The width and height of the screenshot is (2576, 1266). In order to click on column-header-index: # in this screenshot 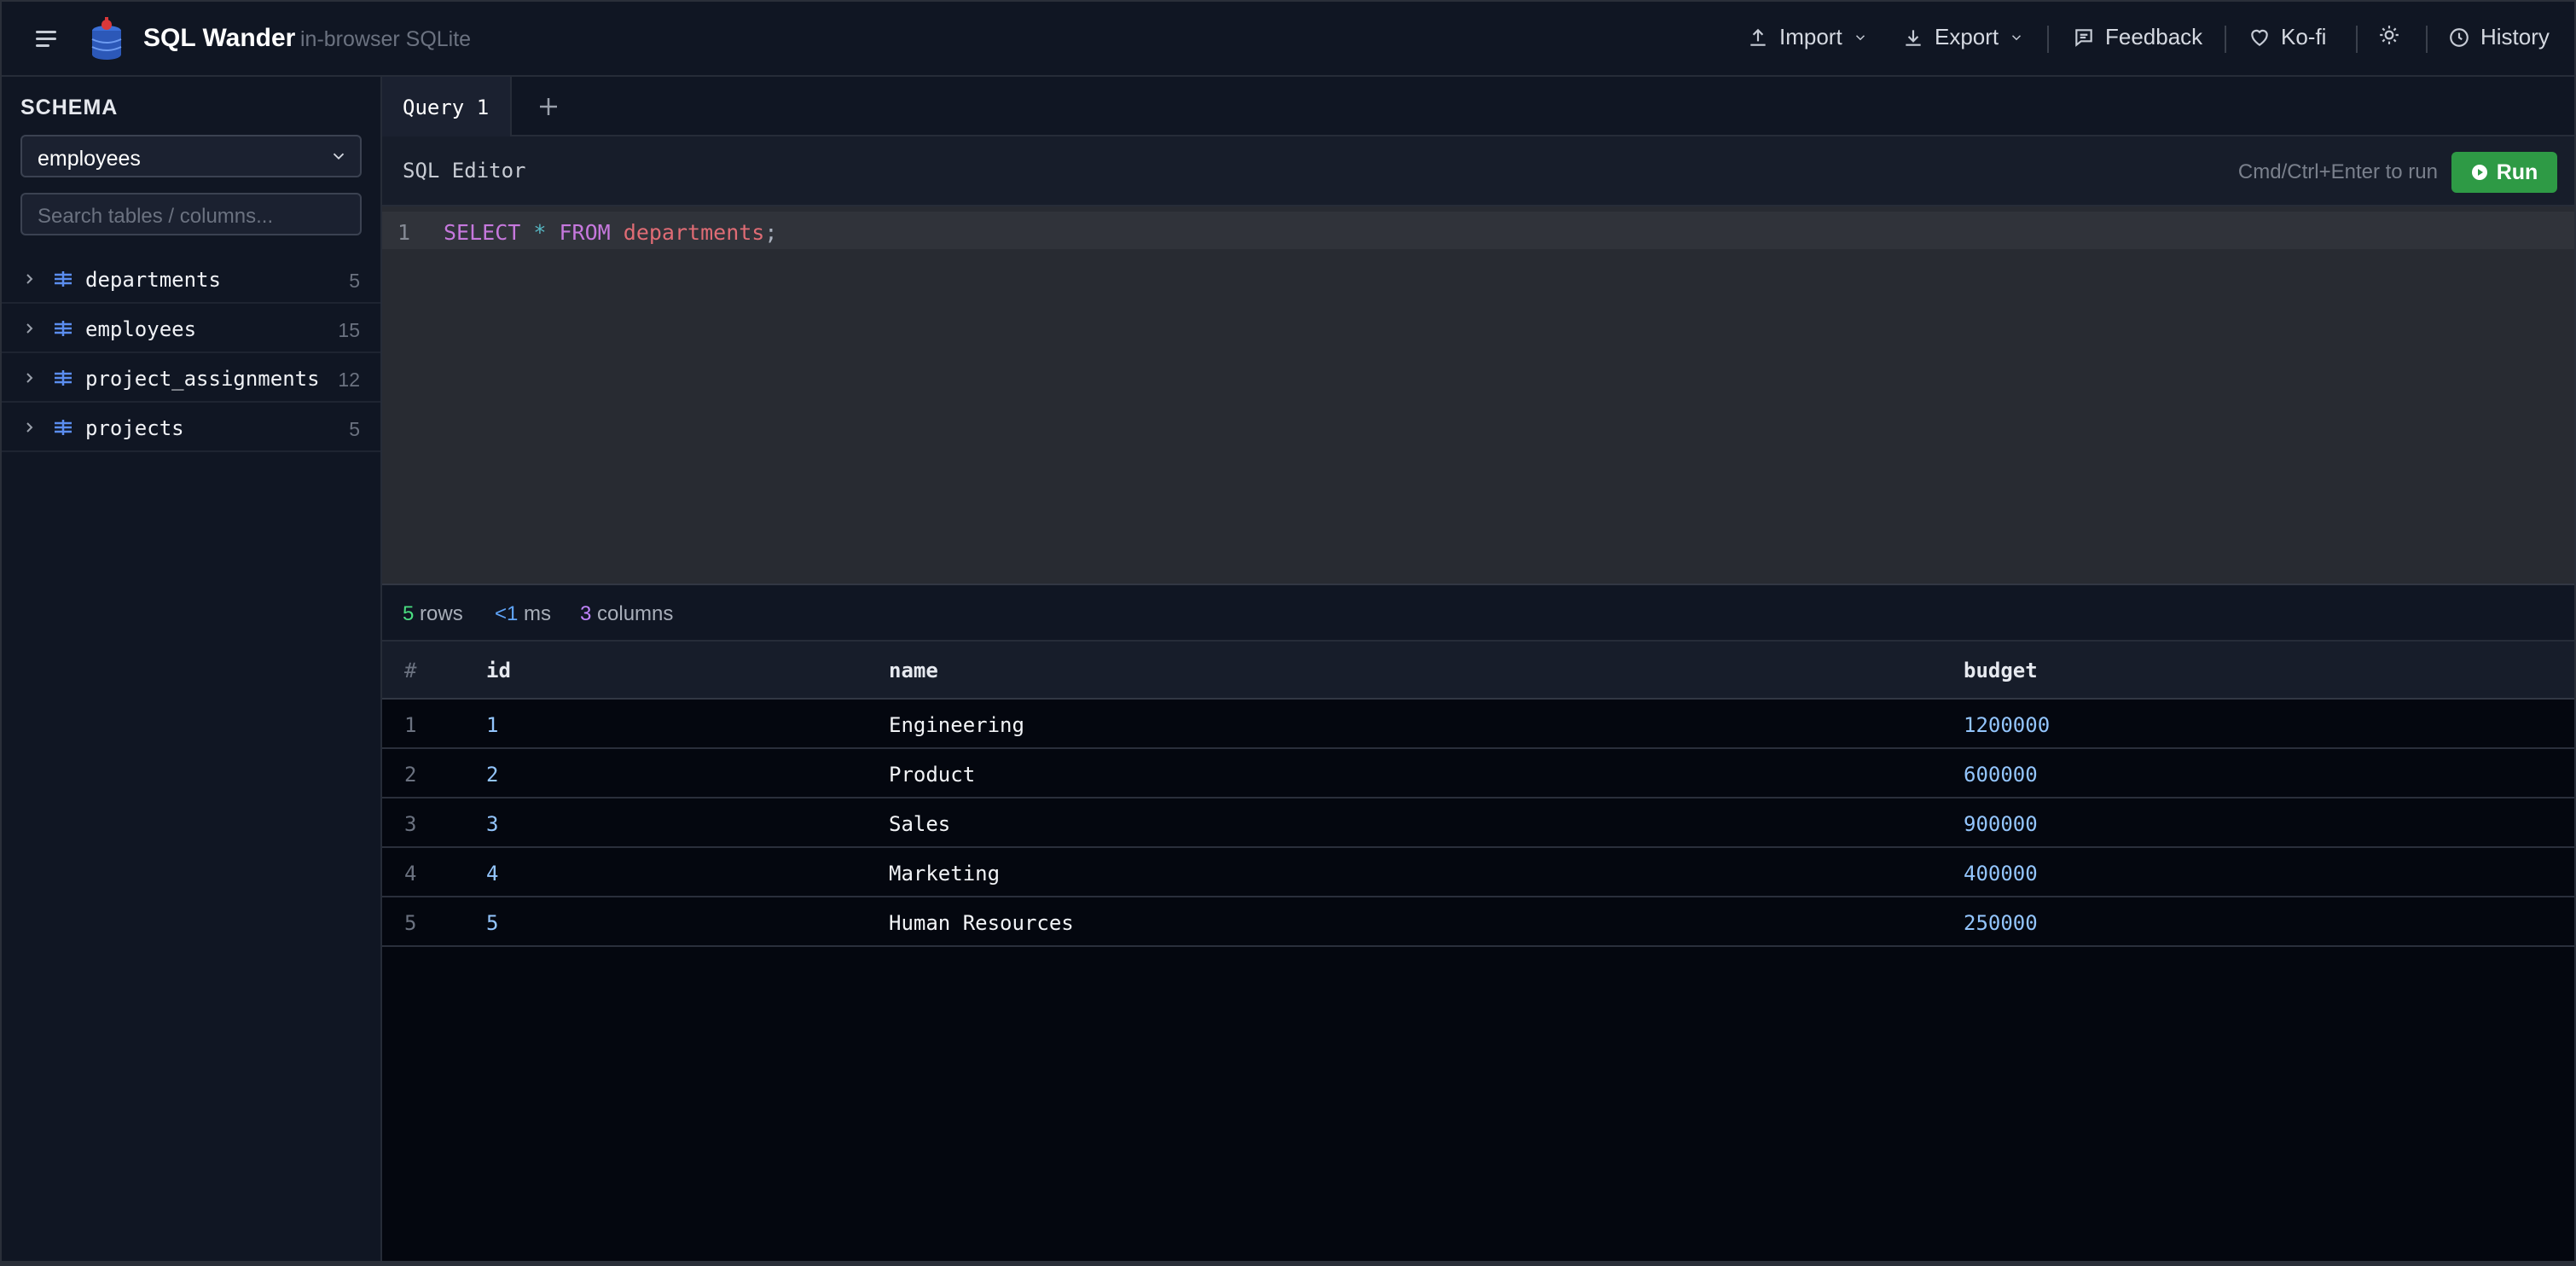, I will do `click(410, 670)`.